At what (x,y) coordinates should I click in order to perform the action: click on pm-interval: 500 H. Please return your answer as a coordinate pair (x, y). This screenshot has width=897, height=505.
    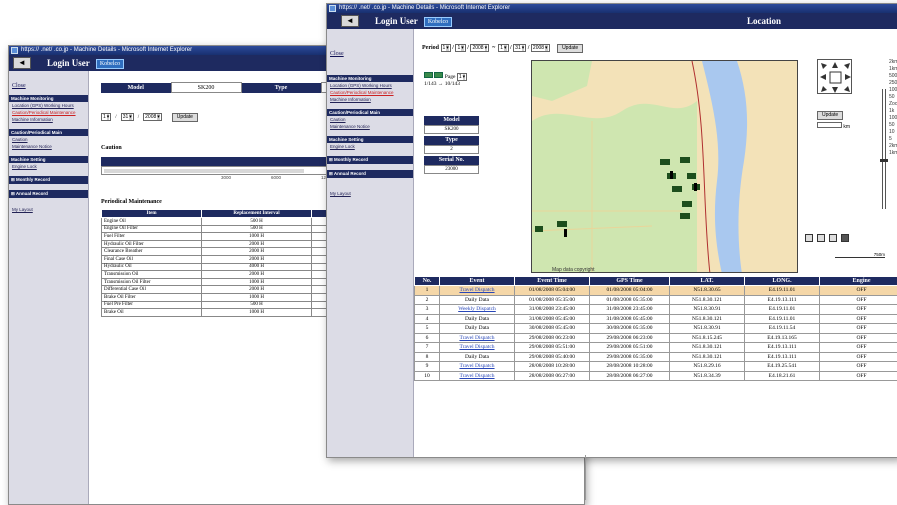
    Looking at the image, I should click on (257, 222).